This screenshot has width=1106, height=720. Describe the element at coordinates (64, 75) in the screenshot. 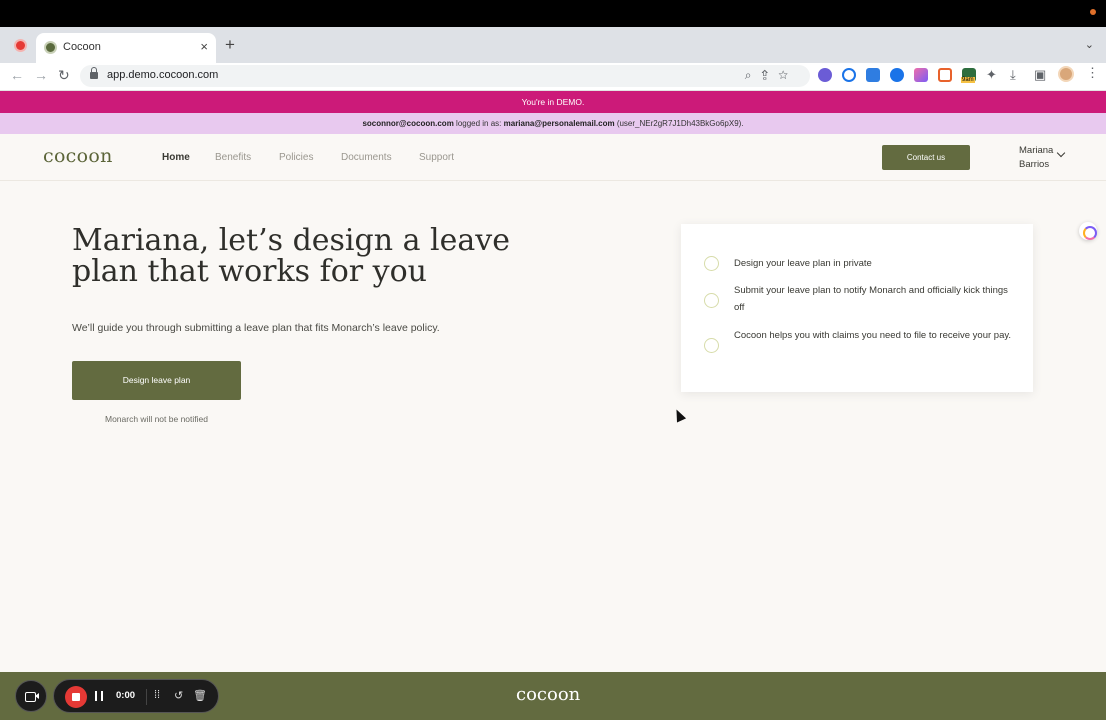

I see `reload-icon: ↻` at that location.